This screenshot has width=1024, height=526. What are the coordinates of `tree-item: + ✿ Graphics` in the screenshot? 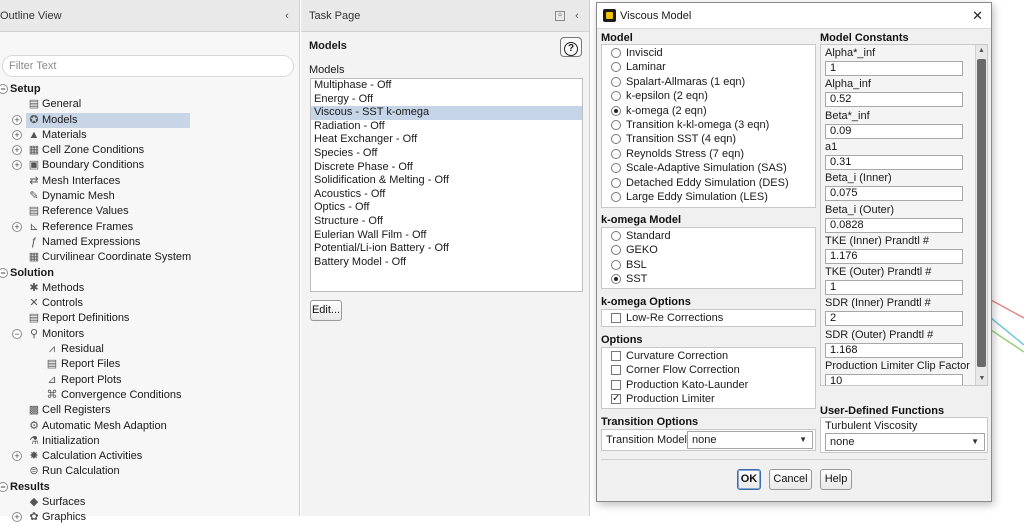 It's located at (150, 517).